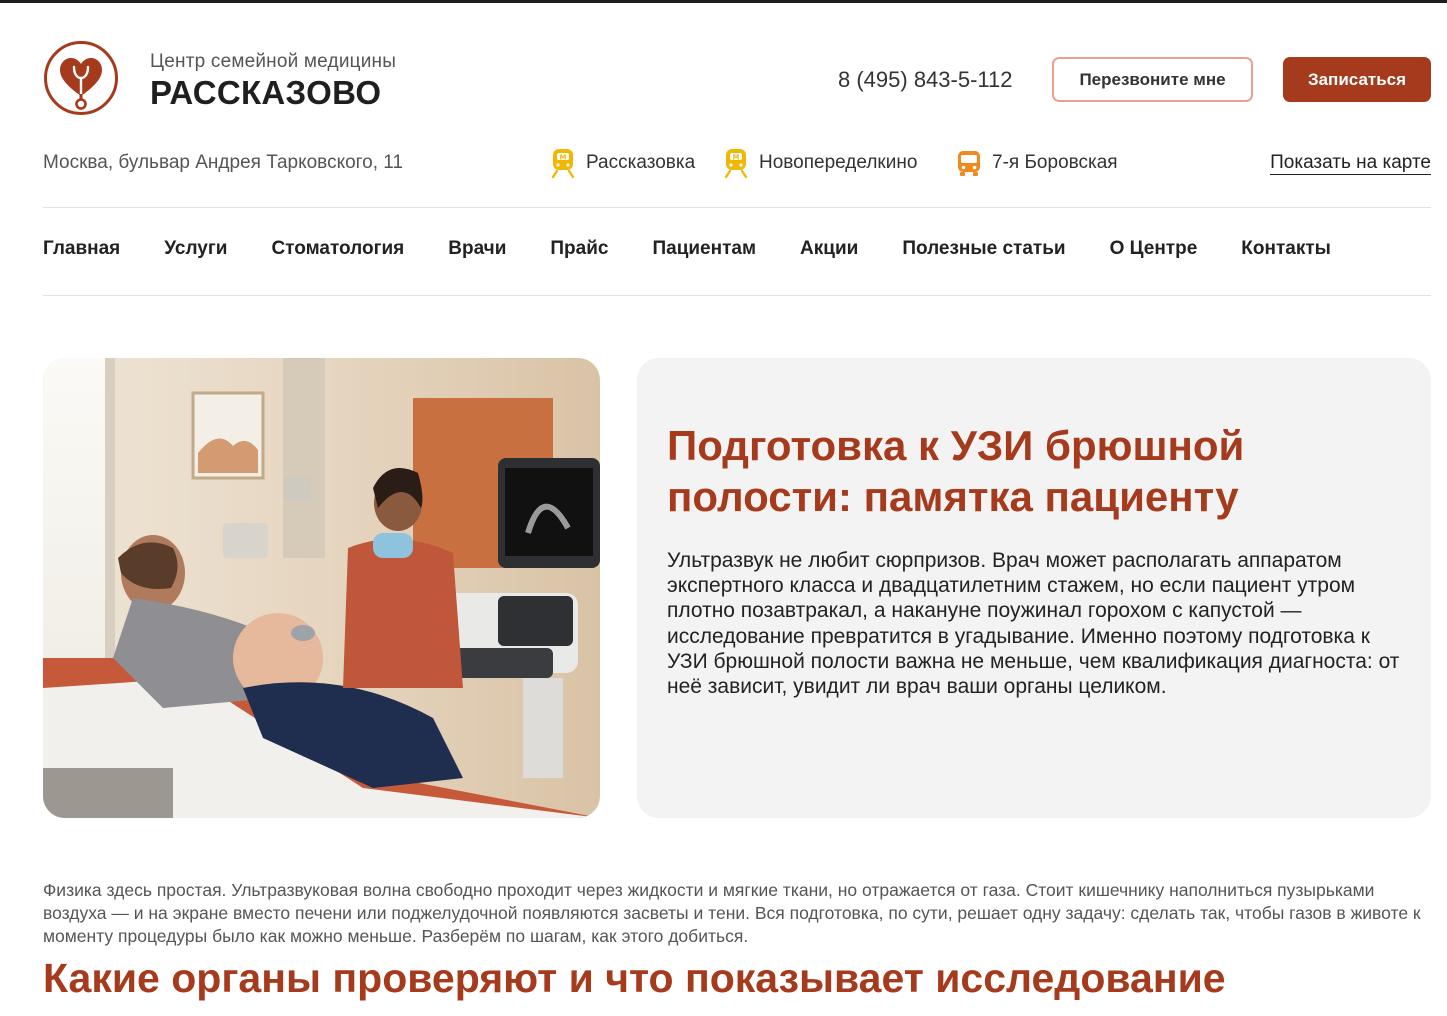  Describe the element at coordinates (1055, 162) in the screenshot. I see `station-label: 7-я Боровская` at that location.